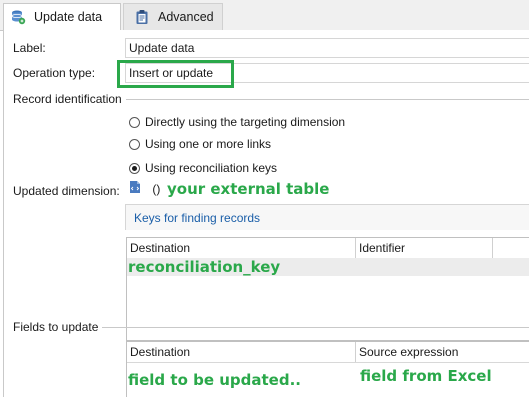 The height and width of the screenshot is (397, 529). What do you see at coordinates (29, 48) in the screenshot?
I see `label-caption: Label:` at bounding box center [29, 48].